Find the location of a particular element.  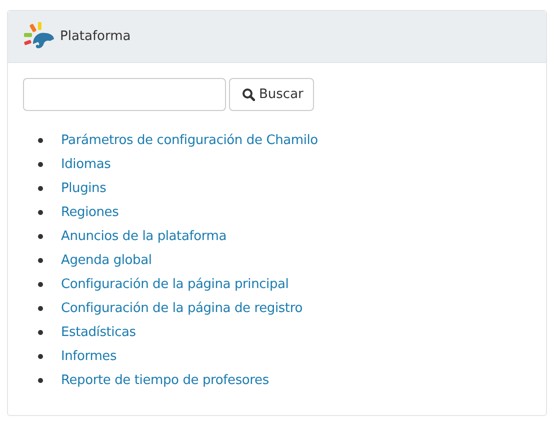

menu-link: Parámetros de configuración de Chamilo is located at coordinates (189, 140).